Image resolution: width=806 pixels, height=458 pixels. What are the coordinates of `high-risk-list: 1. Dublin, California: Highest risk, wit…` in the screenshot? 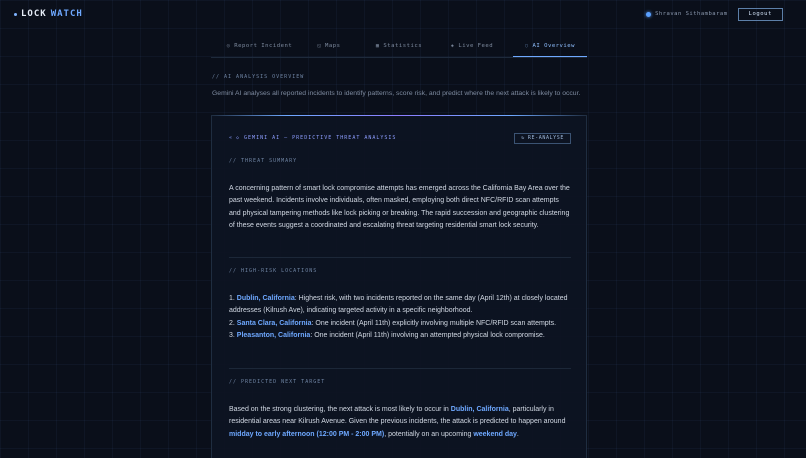 It's located at (400, 318).